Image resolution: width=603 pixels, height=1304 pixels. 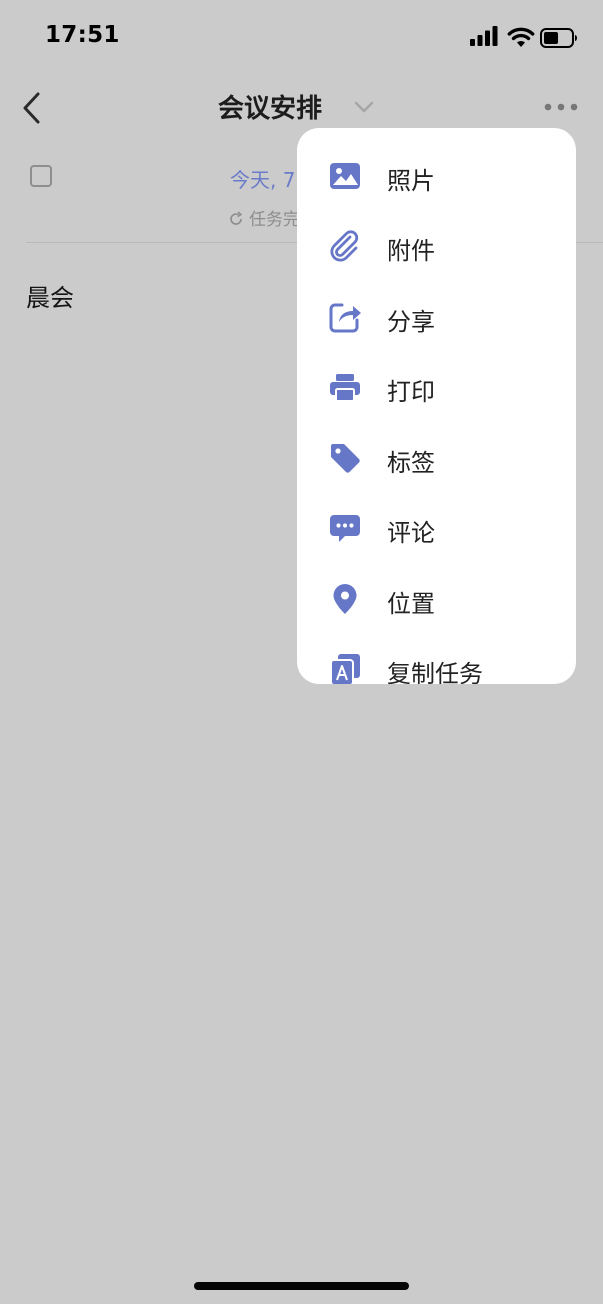 I want to click on chevron-down-icon, so click(x=364, y=107).